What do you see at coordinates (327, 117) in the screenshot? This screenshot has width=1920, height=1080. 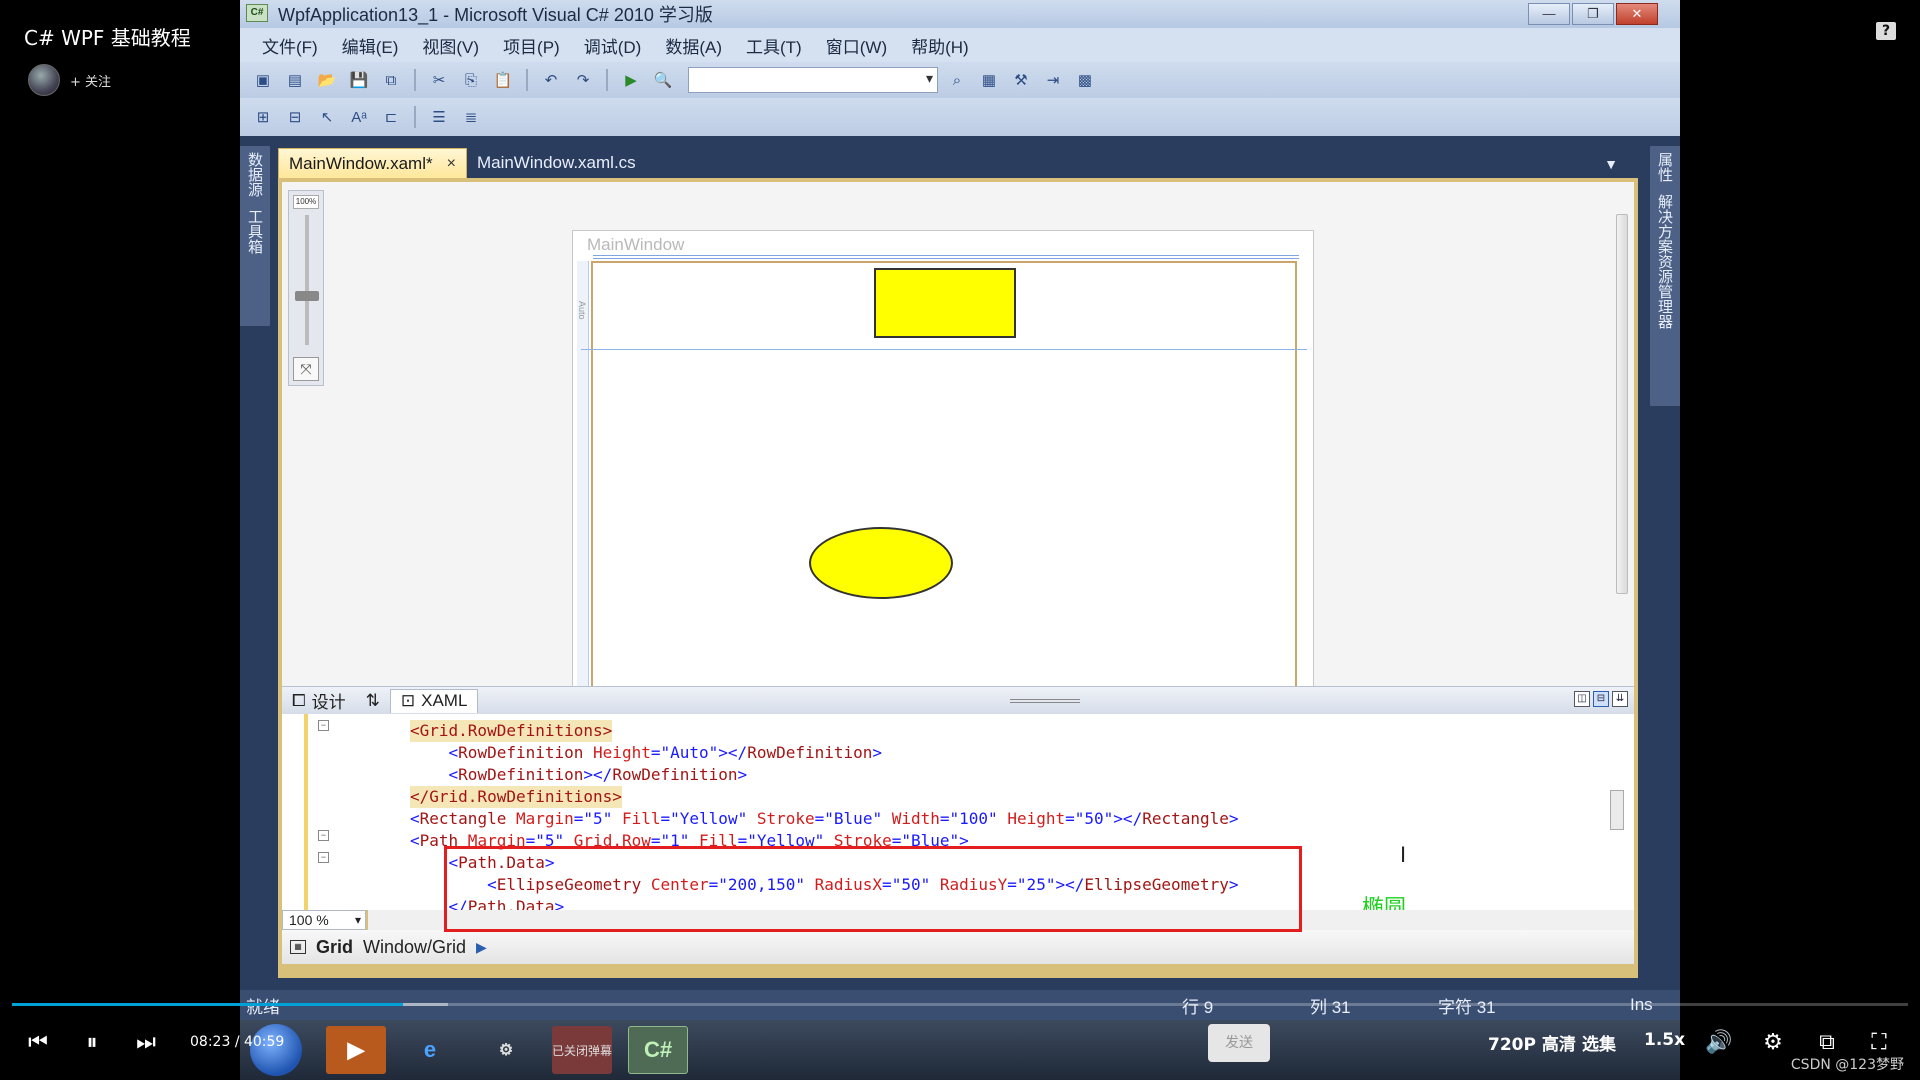 I see `pointer-icon: ↖` at bounding box center [327, 117].